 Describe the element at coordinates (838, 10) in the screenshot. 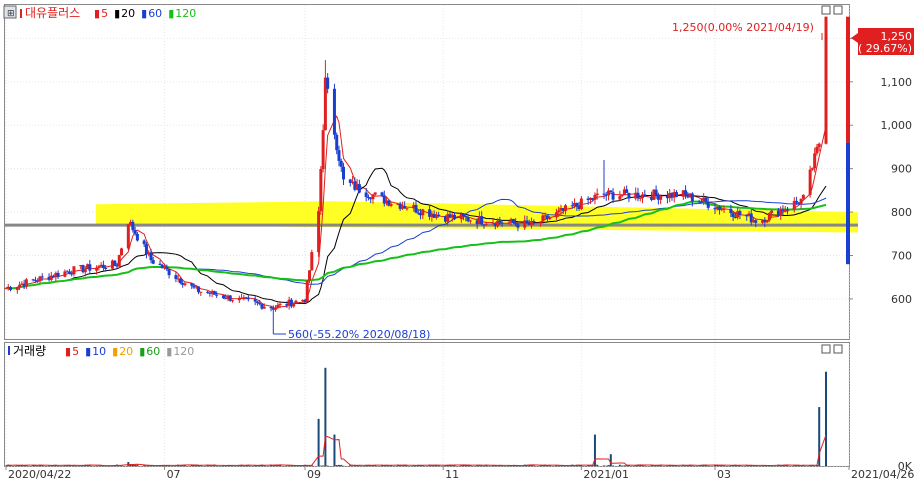

I see `maximize-button` at that location.